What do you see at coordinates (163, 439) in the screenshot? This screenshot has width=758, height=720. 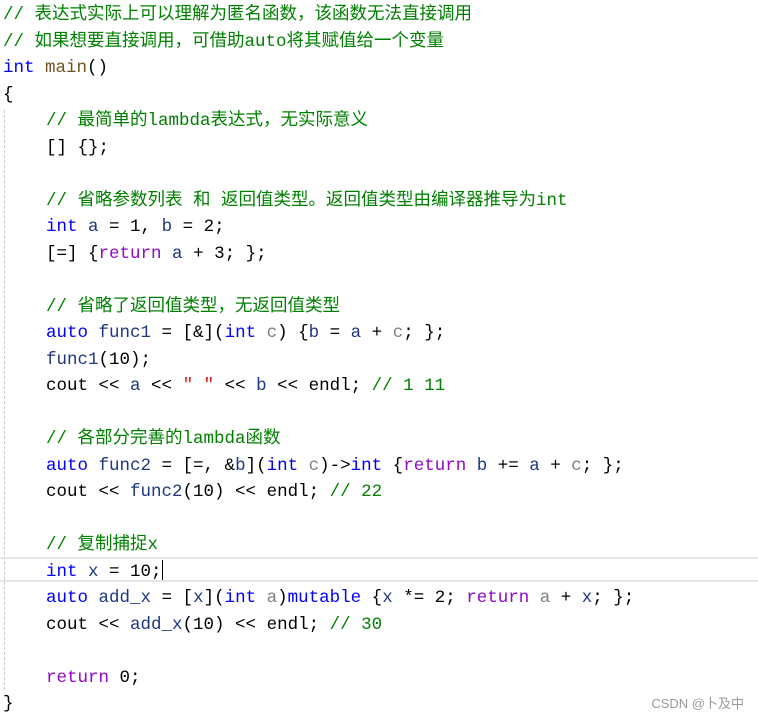 I see `token-comment: // 各部分完善的lambda函数` at bounding box center [163, 439].